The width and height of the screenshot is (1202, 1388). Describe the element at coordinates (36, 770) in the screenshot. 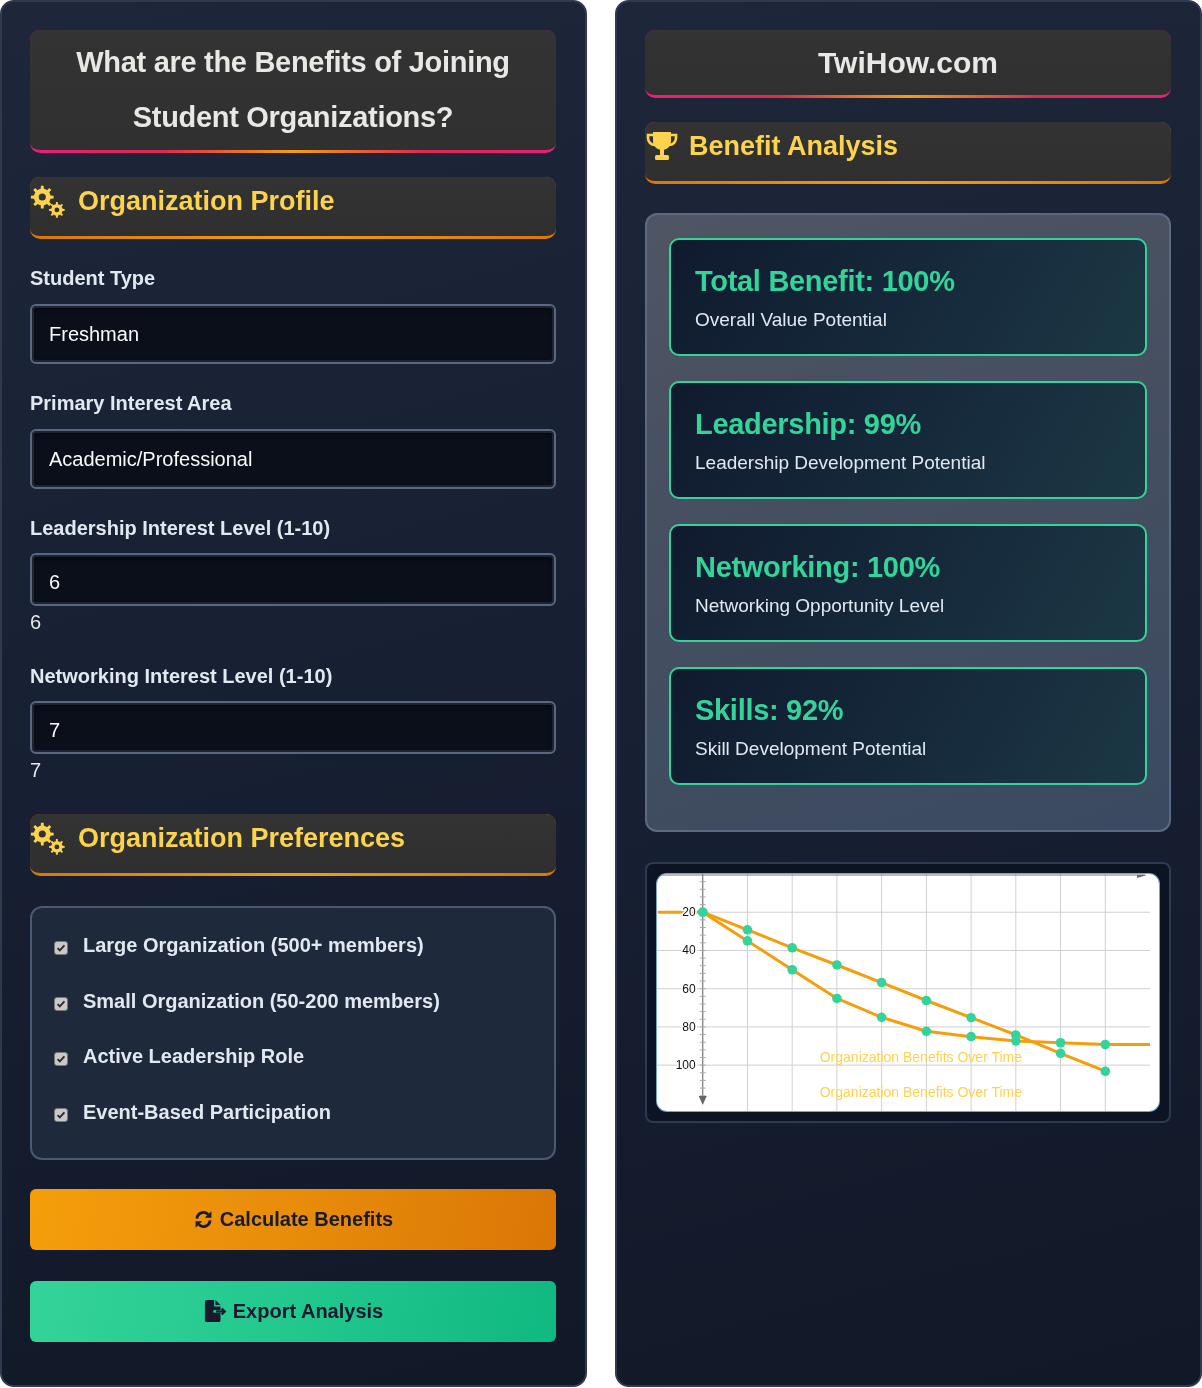

I see `value-readout: 7` at that location.